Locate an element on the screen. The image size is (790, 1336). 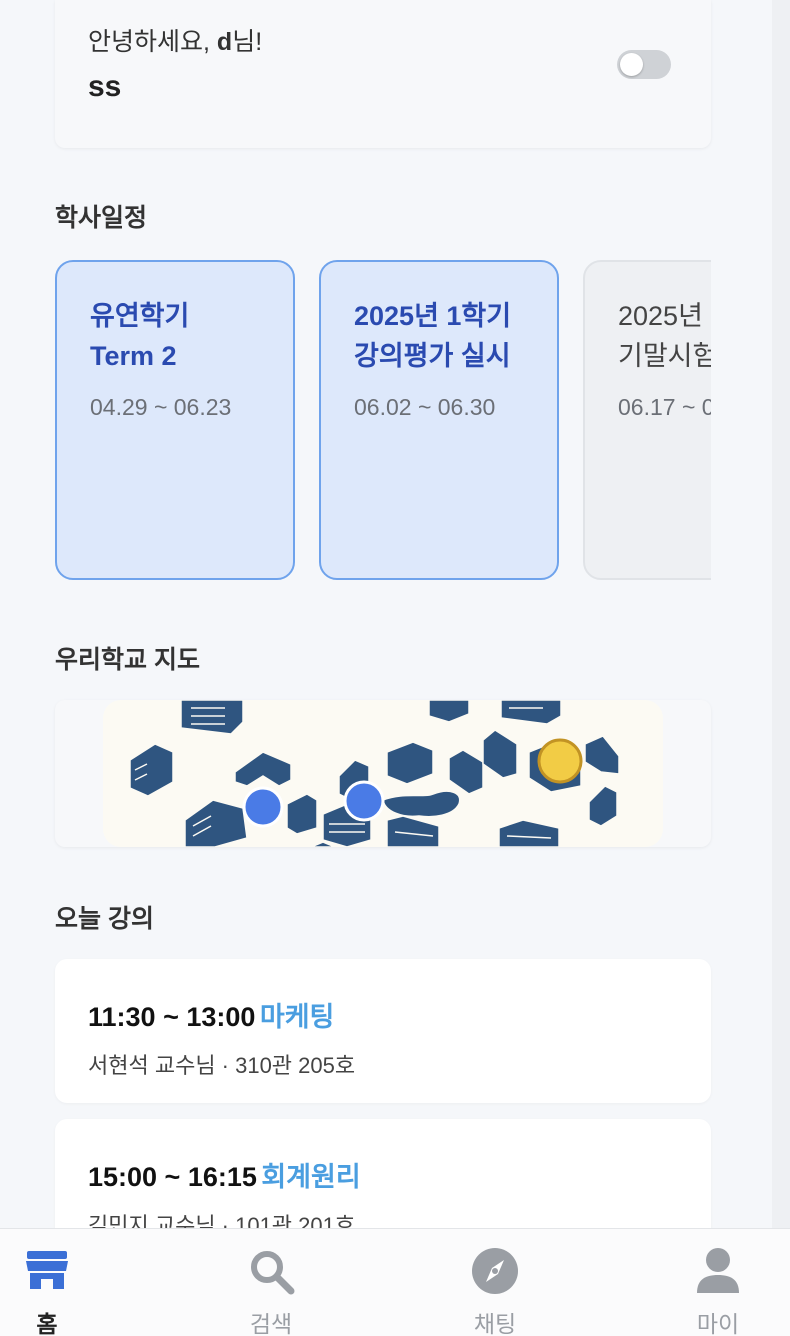
nav-label: 마이 is located at coordinates (718, 1323).